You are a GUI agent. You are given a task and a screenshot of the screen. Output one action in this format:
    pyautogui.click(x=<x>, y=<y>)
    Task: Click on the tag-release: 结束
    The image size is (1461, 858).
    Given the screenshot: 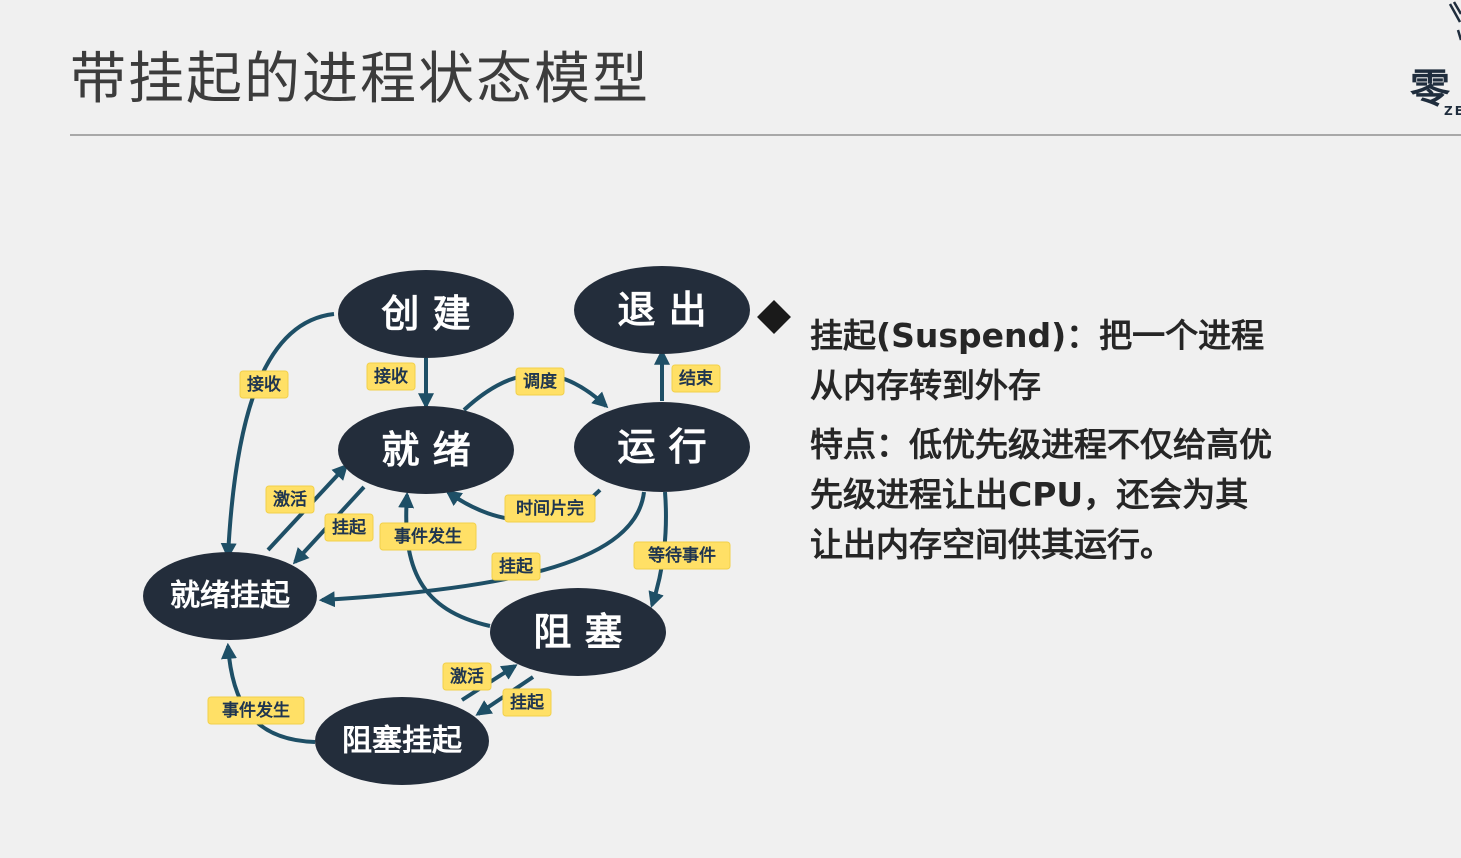 What is the action you would take?
    pyautogui.click(x=696, y=378)
    